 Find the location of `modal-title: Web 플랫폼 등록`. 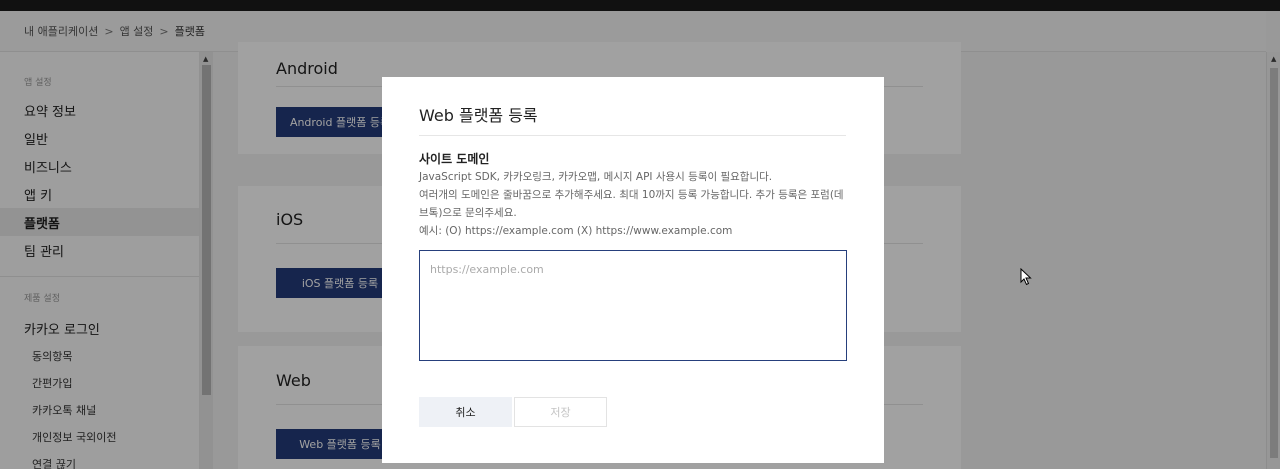

modal-title: Web 플랫폼 등록 is located at coordinates (478, 115).